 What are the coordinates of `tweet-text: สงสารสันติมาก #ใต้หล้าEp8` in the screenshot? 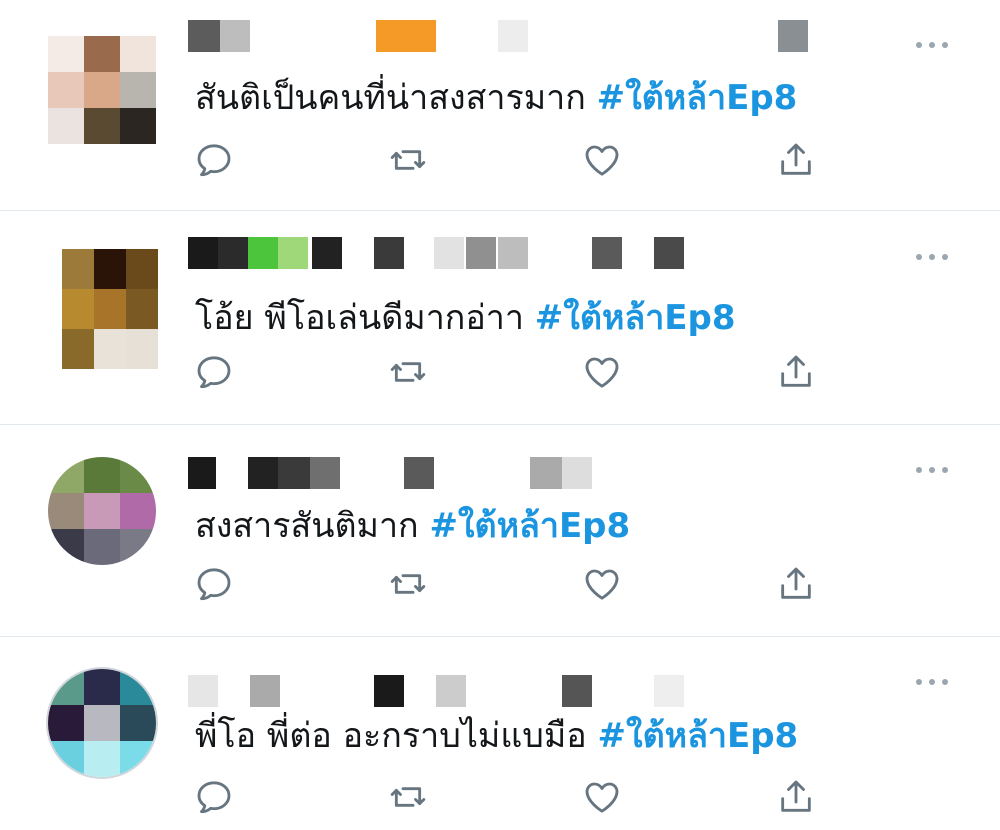 It's located at (412, 526).